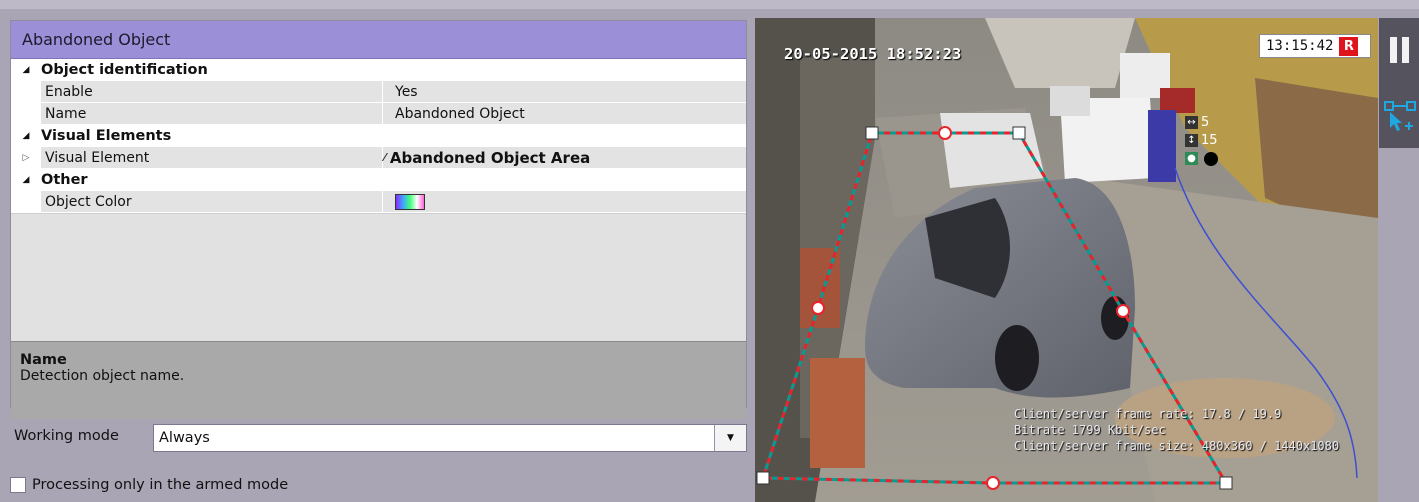  I want to click on dropdown-arrow-icon: ▼, so click(730, 438).